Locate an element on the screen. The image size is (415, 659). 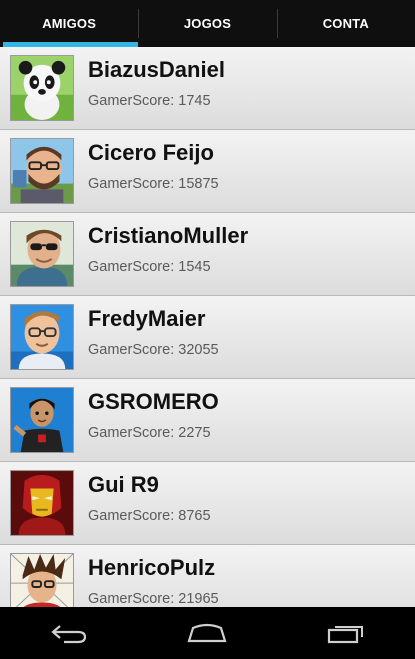
home-icon is located at coordinates (207, 633).